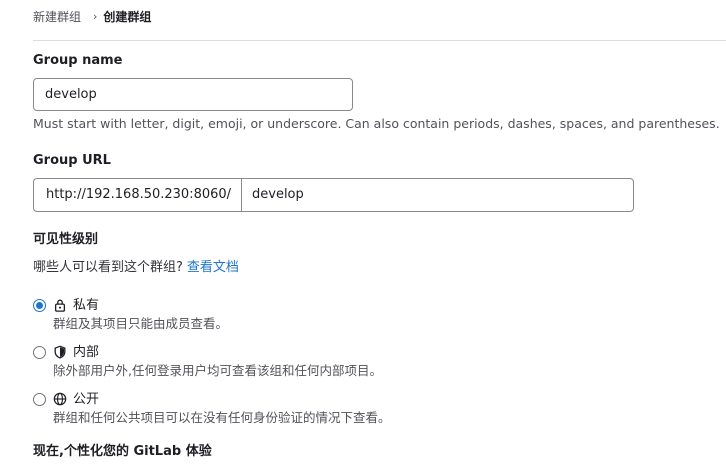  What do you see at coordinates (141, 323) in the screenshot?
I see `visibility-option-description: 群组及其项目只能由成员查看。` at bounding box center [141, 323].